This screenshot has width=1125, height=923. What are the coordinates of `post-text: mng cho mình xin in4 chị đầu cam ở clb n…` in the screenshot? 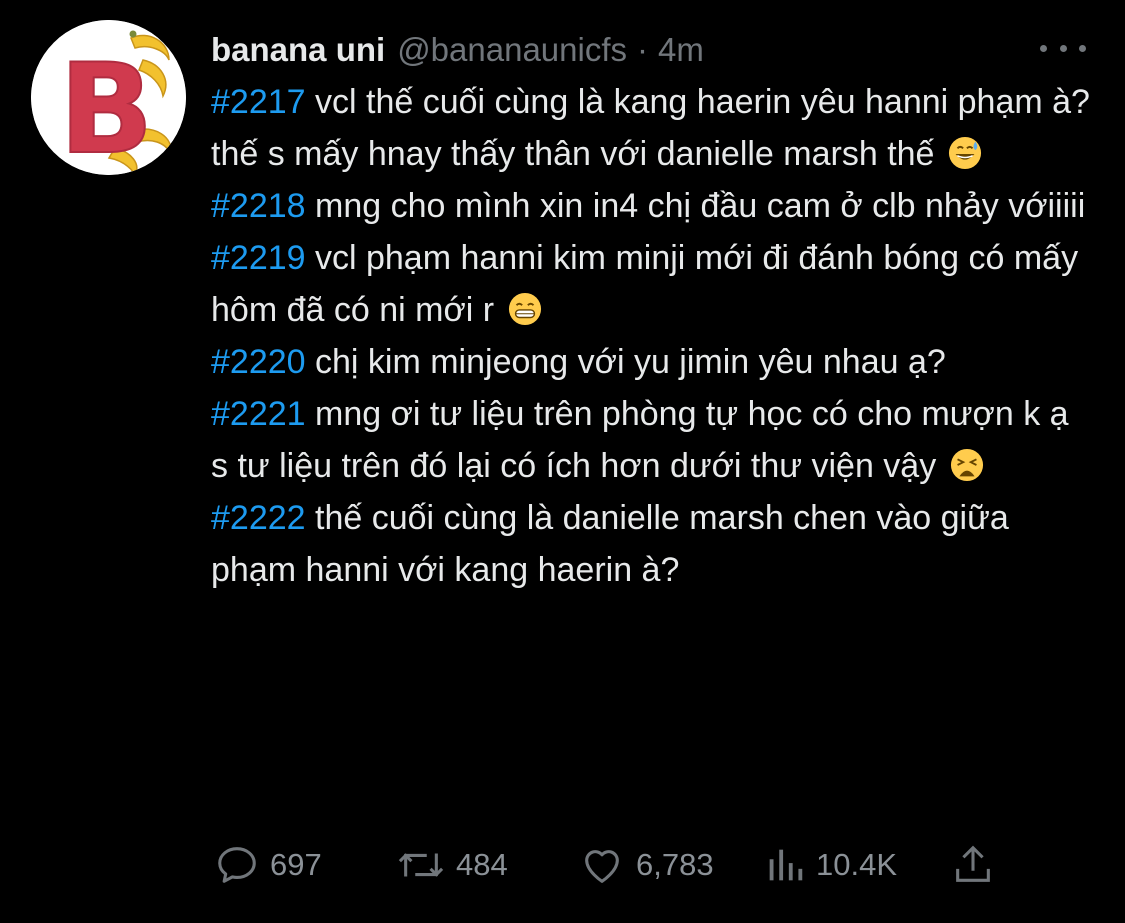 It's located at (695, 206).